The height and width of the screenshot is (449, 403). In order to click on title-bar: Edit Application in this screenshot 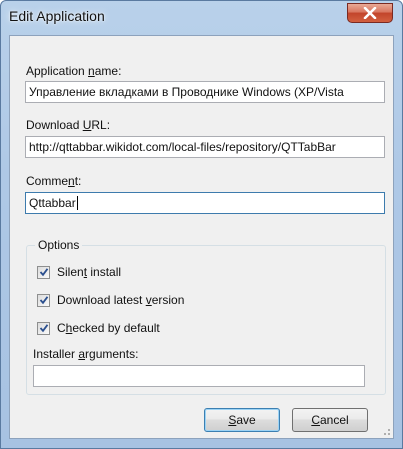, I will do `click(201, 18)`.